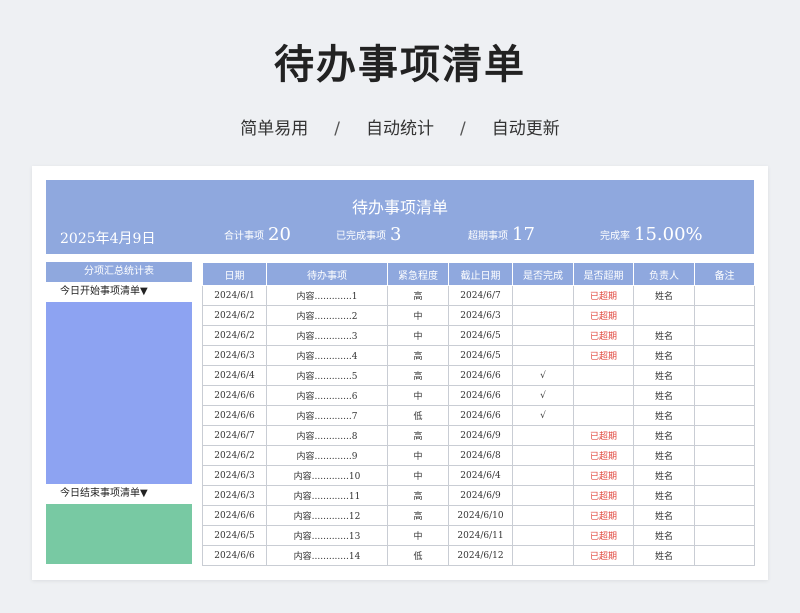 The height and width of the screenshot is (613, 800). What do you see at coordinates (327, 395) in the screenshot?
I see `cell-item: 内容.............6` at bounding box center [327, 395].